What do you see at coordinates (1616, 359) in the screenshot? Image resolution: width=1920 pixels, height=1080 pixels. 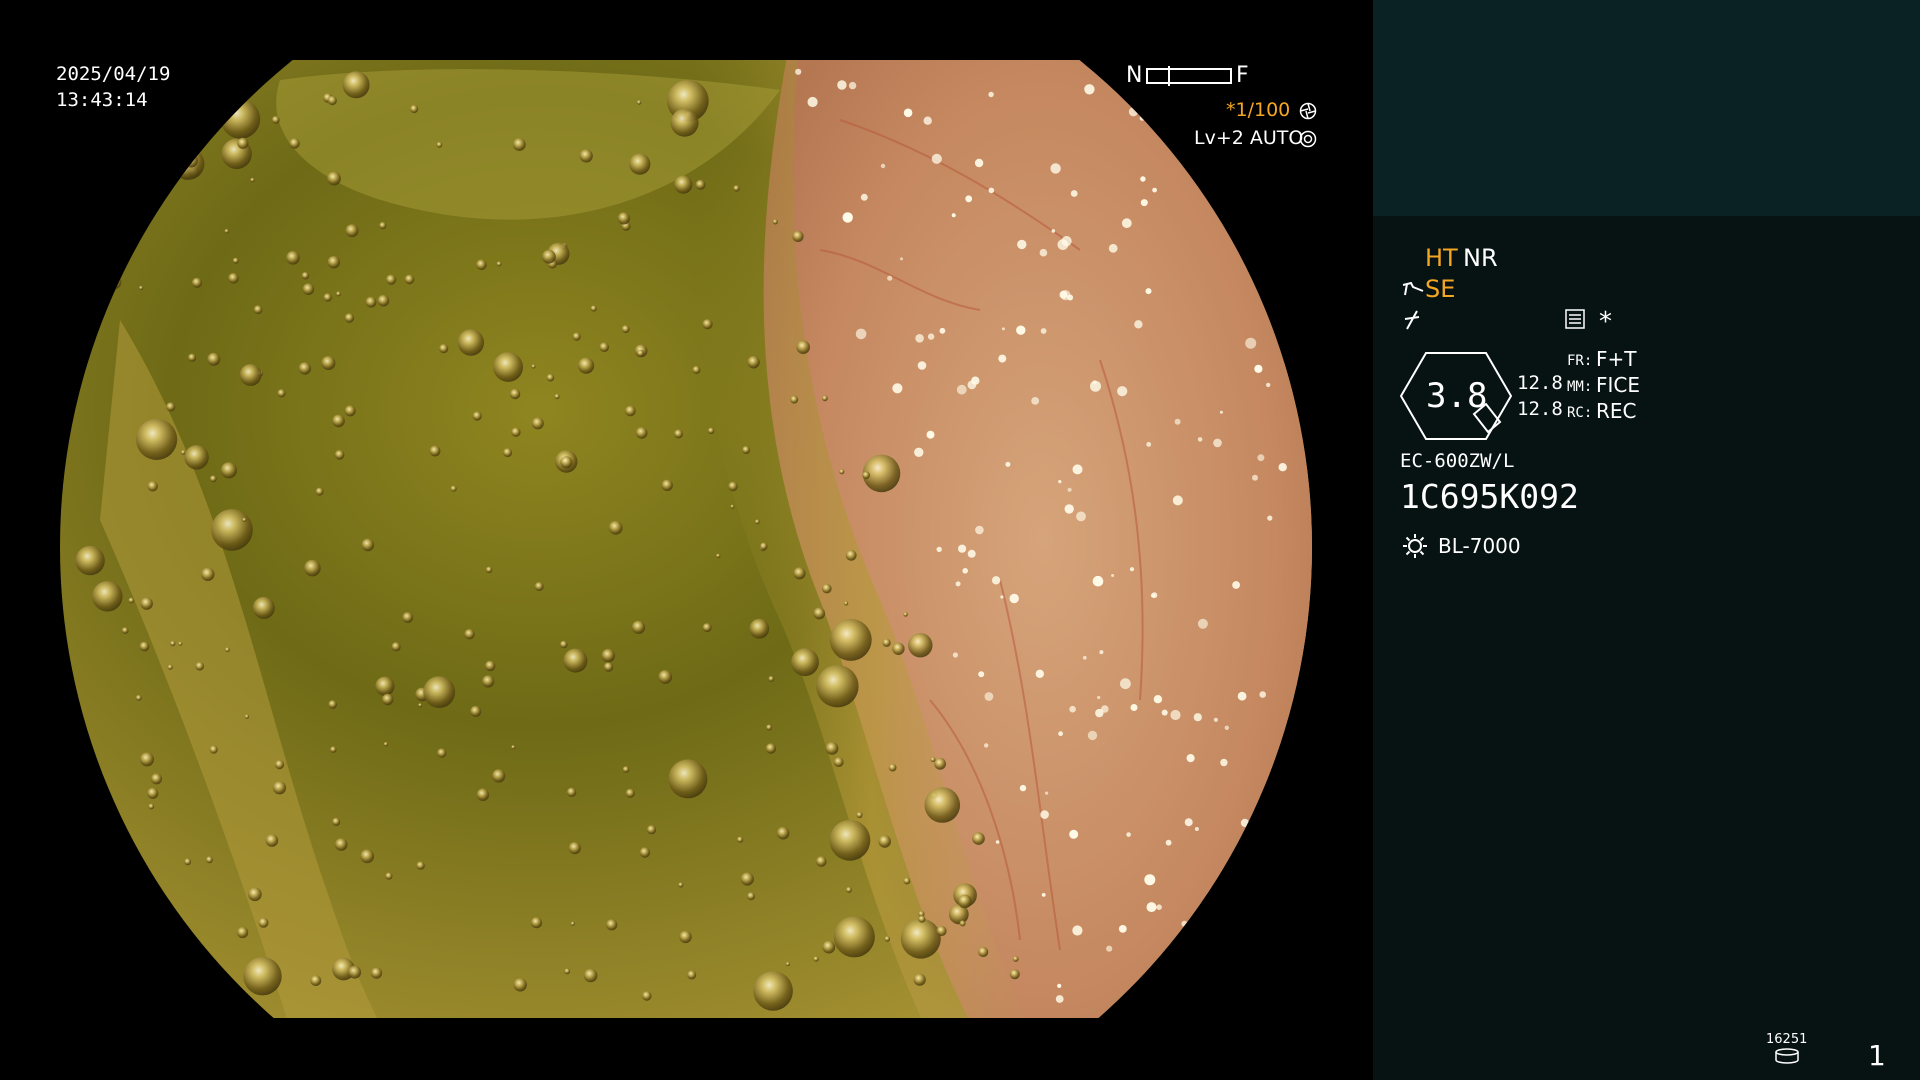 I see `fr-value: F+T` at bounding box center [1616, 359].